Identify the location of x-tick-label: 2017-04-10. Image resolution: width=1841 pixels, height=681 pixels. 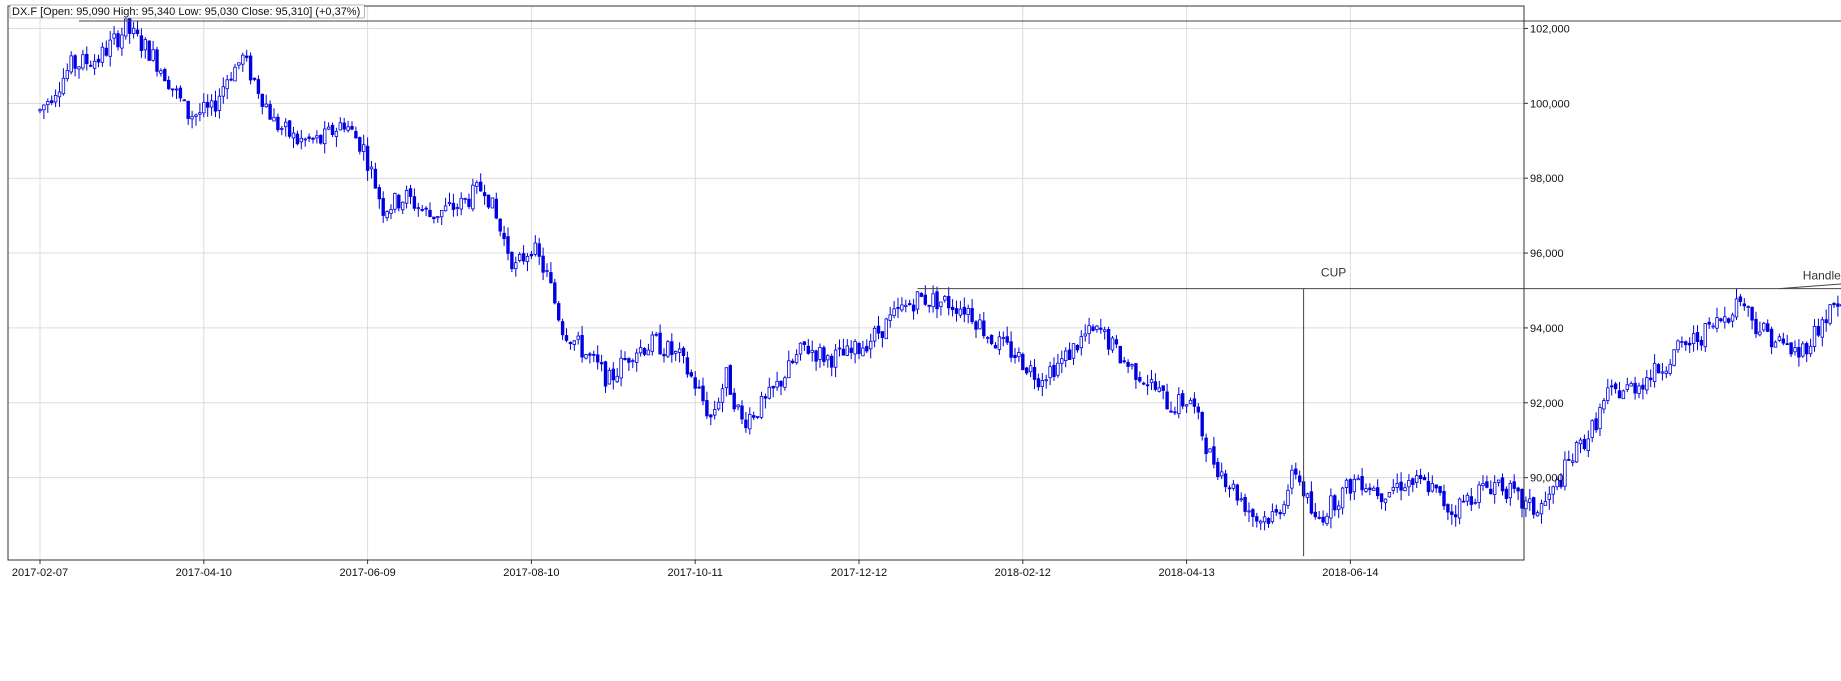
(204, 573).